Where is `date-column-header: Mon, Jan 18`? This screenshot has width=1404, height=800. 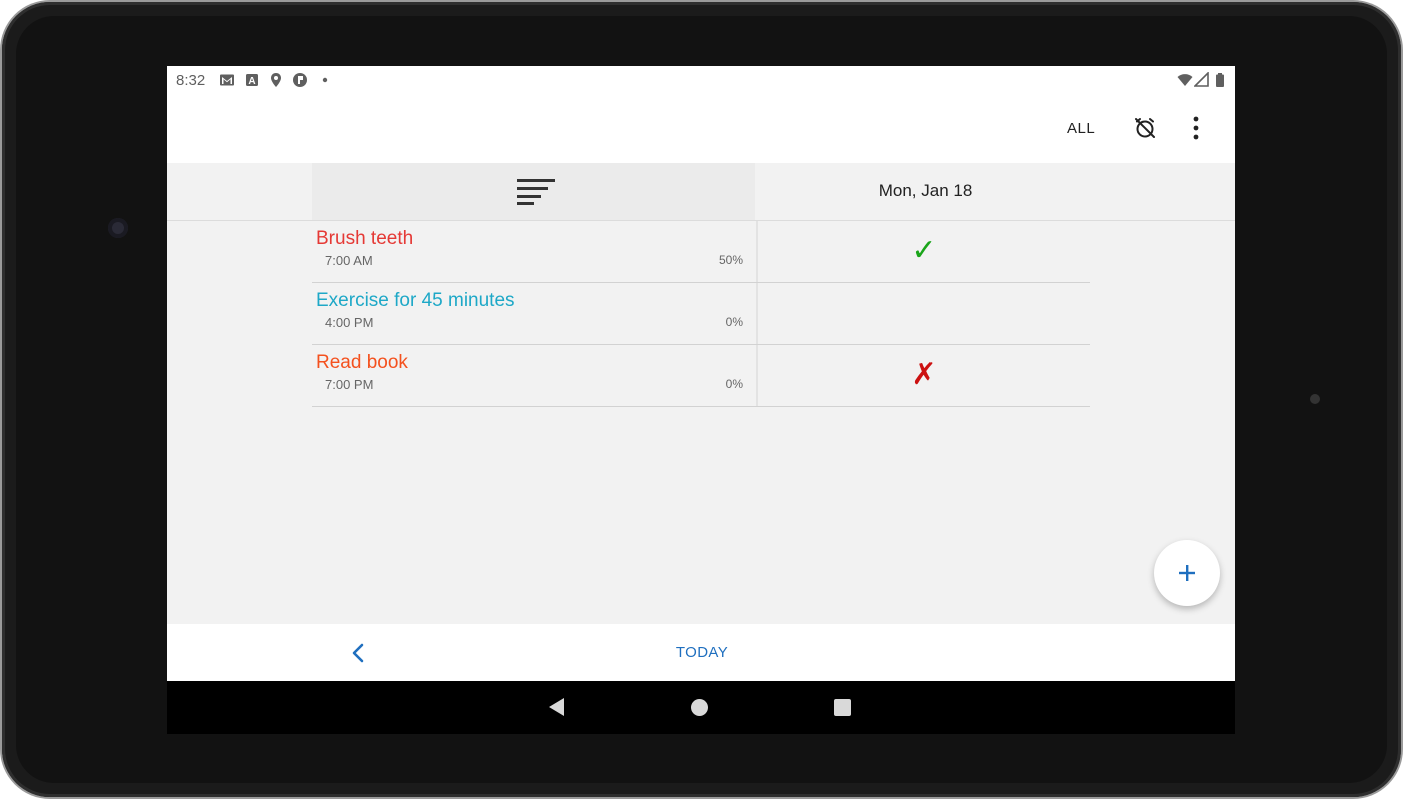
date-column-header: Mon, Jan 18 is located at coordinates (925, 191).